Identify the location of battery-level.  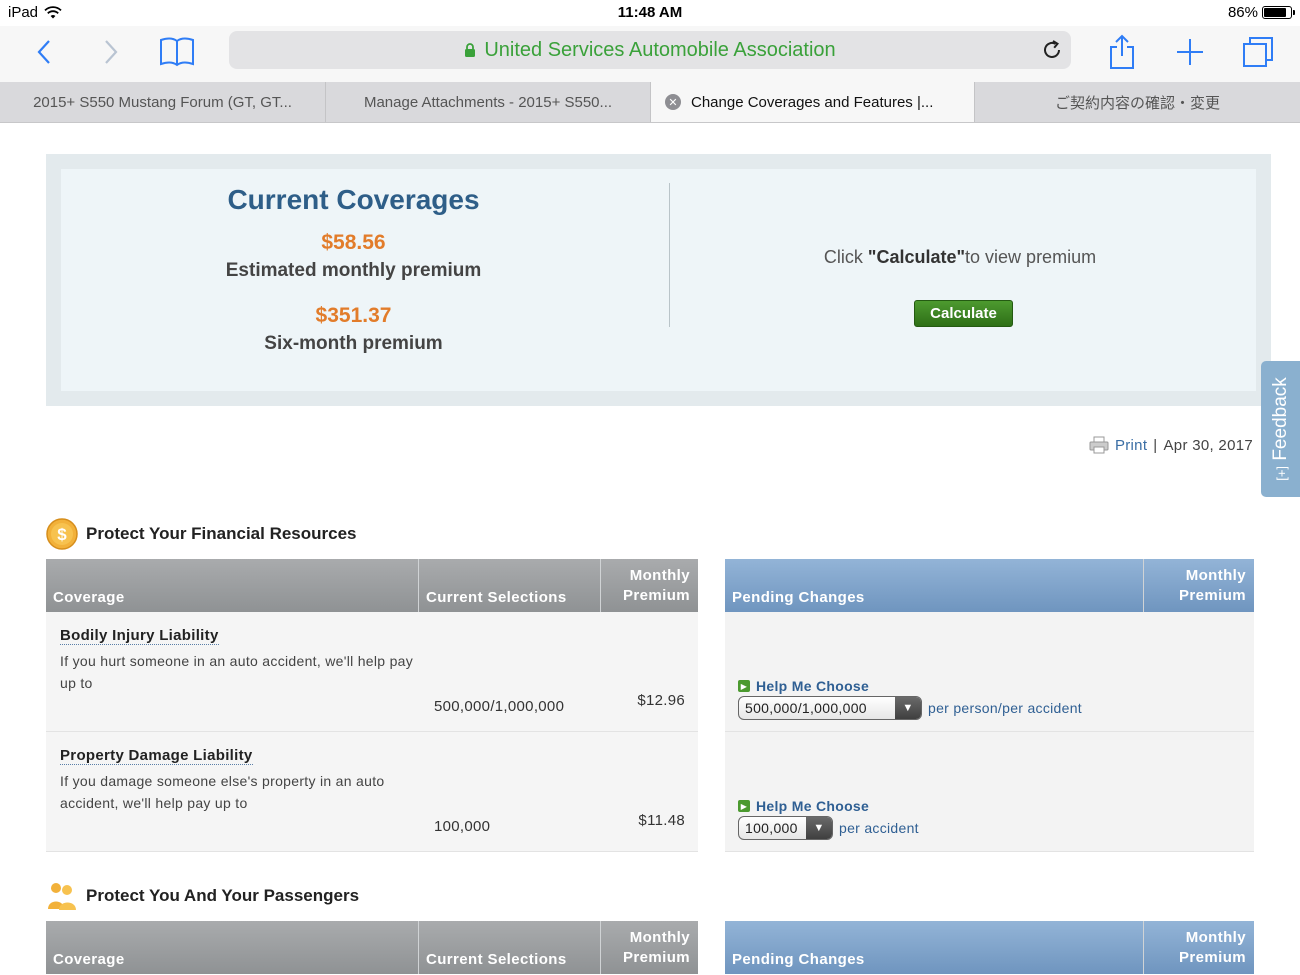
(1275, 12).